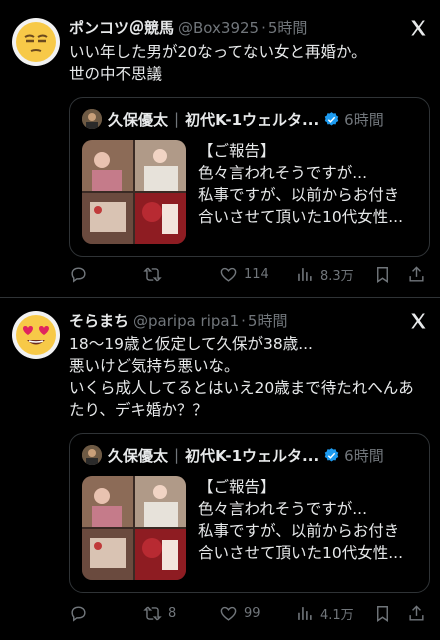 The image size is (440, 640). I want to click on views-button: 4.1万, so click(324, 613).